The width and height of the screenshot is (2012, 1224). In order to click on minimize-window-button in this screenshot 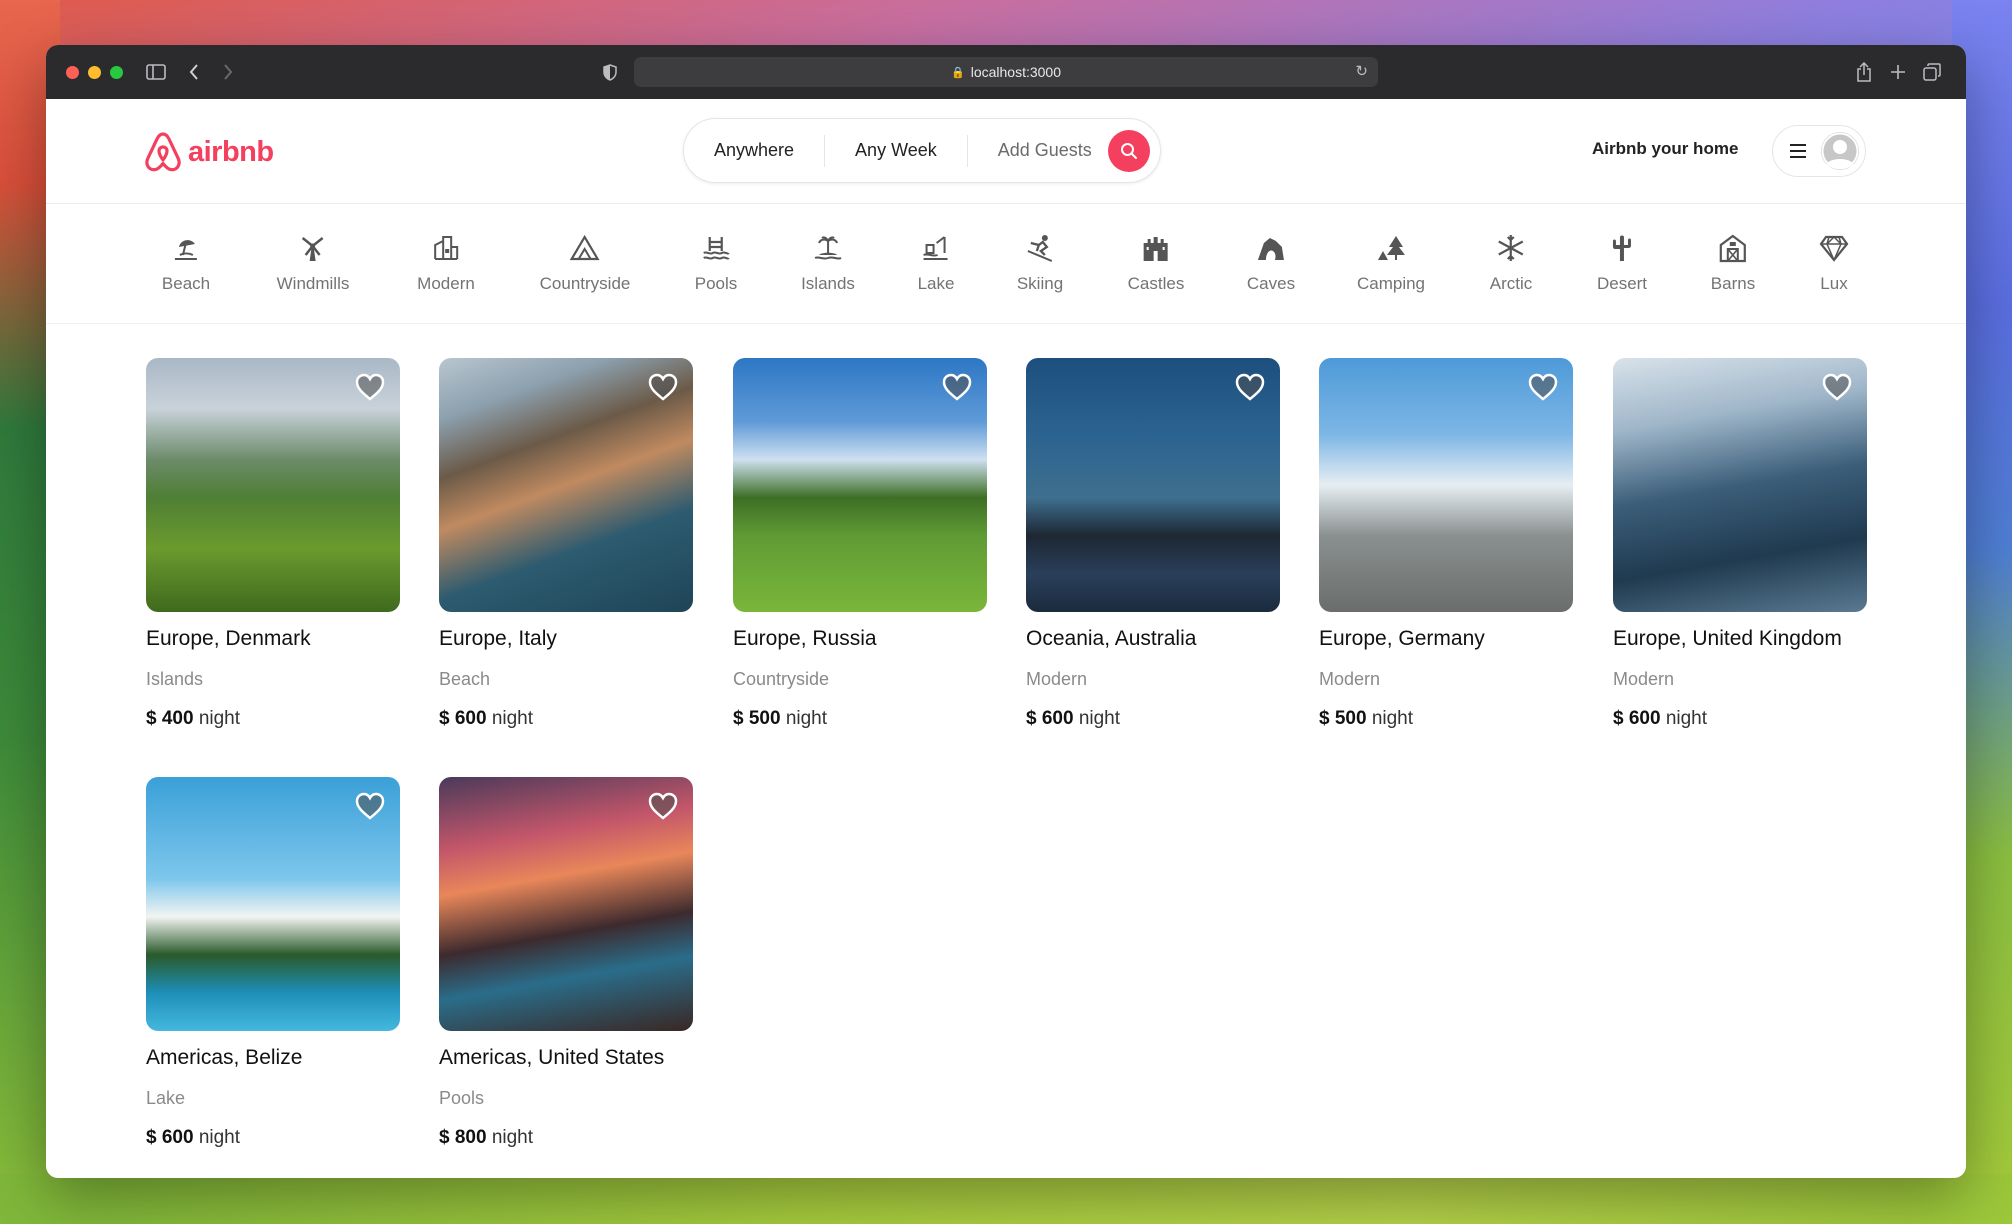, I will do `click(94, 72)`.